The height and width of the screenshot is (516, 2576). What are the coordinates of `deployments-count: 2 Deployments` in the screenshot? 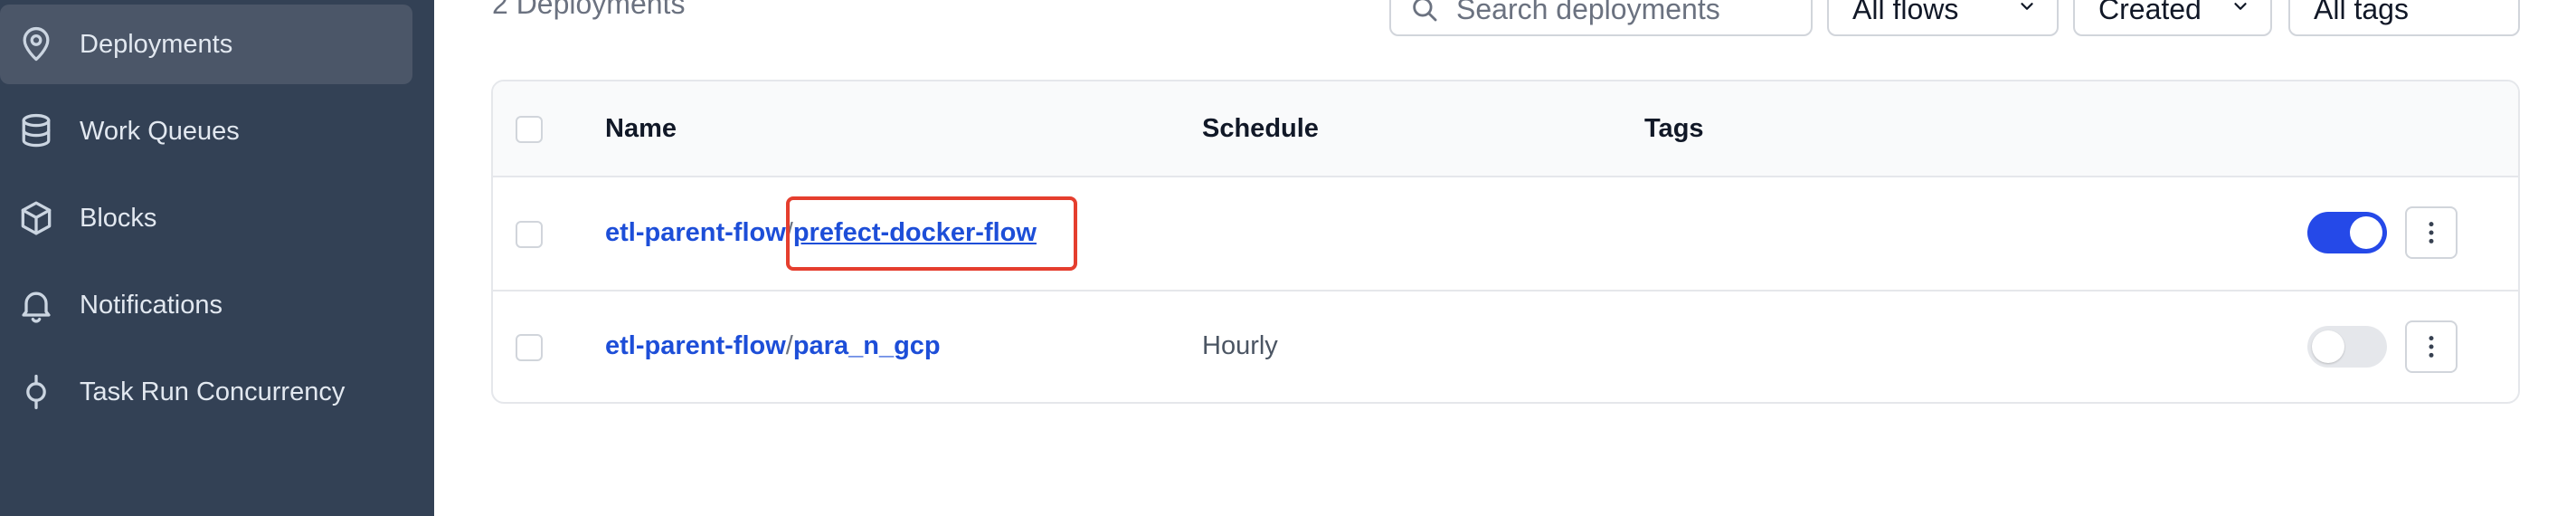 It's located at (589, 10).